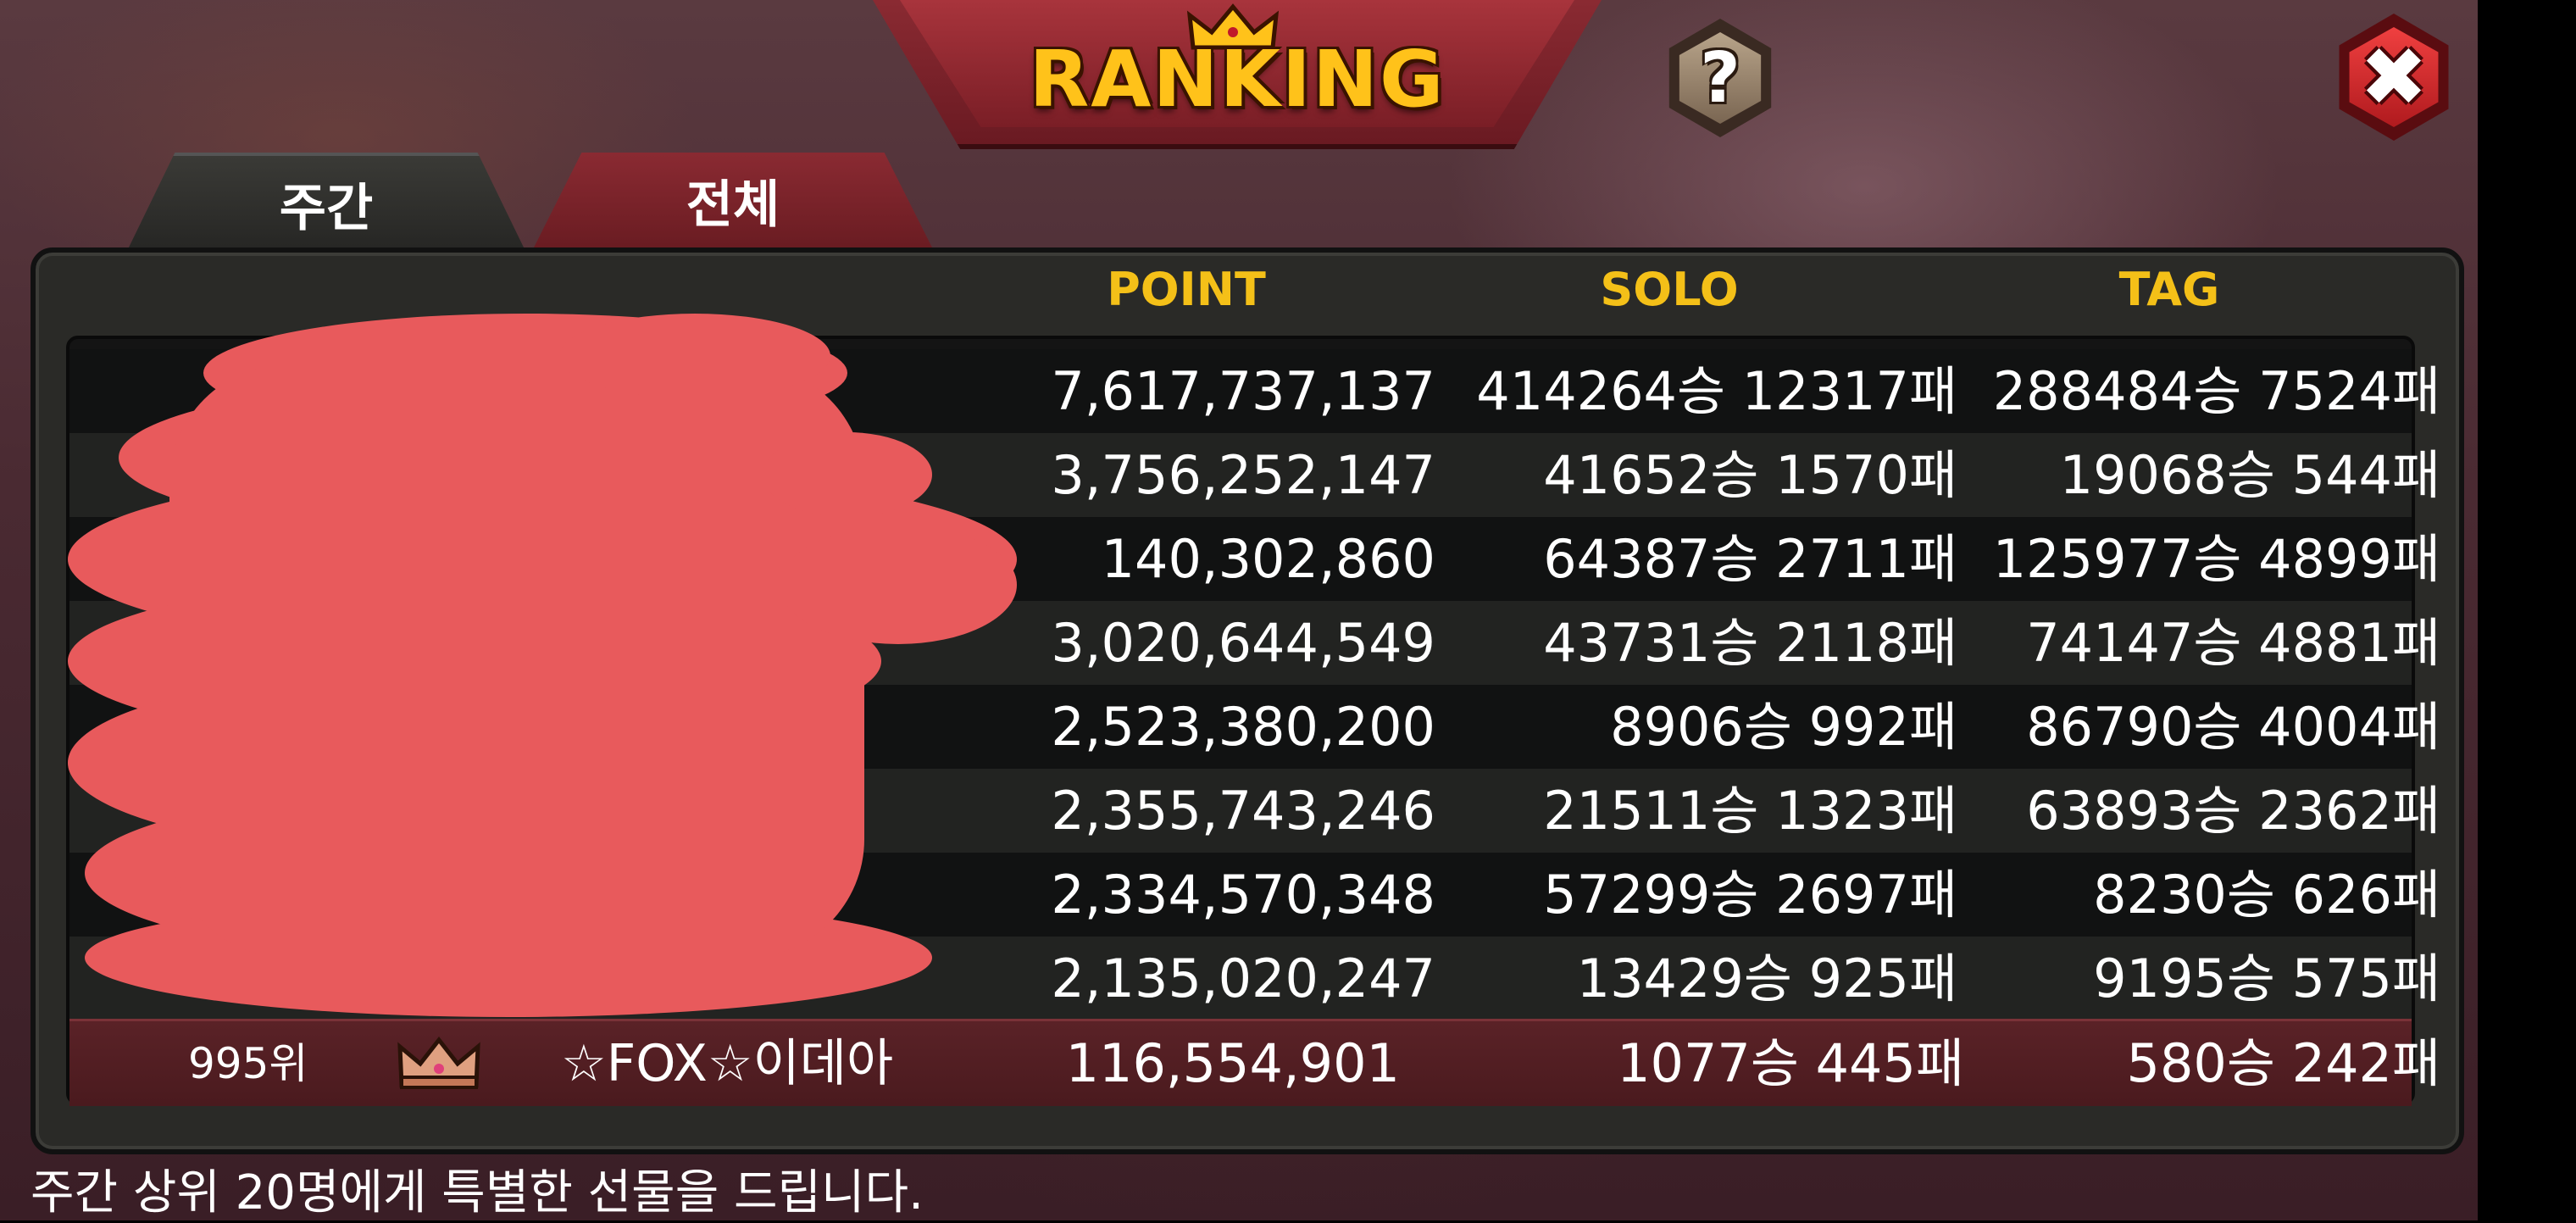 The height and width of the screenshot is (1223, 2576). I want to click on footer-notice: 주간 상위 20명에게 특별한 선물을 드립니다., so click(477, 1192).